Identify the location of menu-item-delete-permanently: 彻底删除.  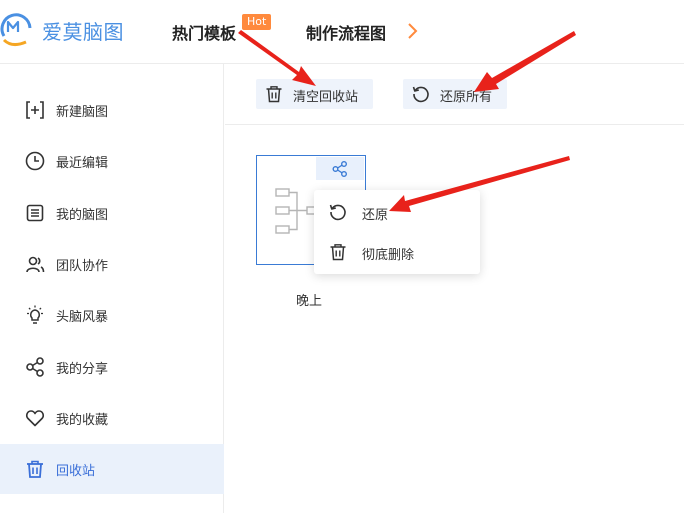
(397, 252).